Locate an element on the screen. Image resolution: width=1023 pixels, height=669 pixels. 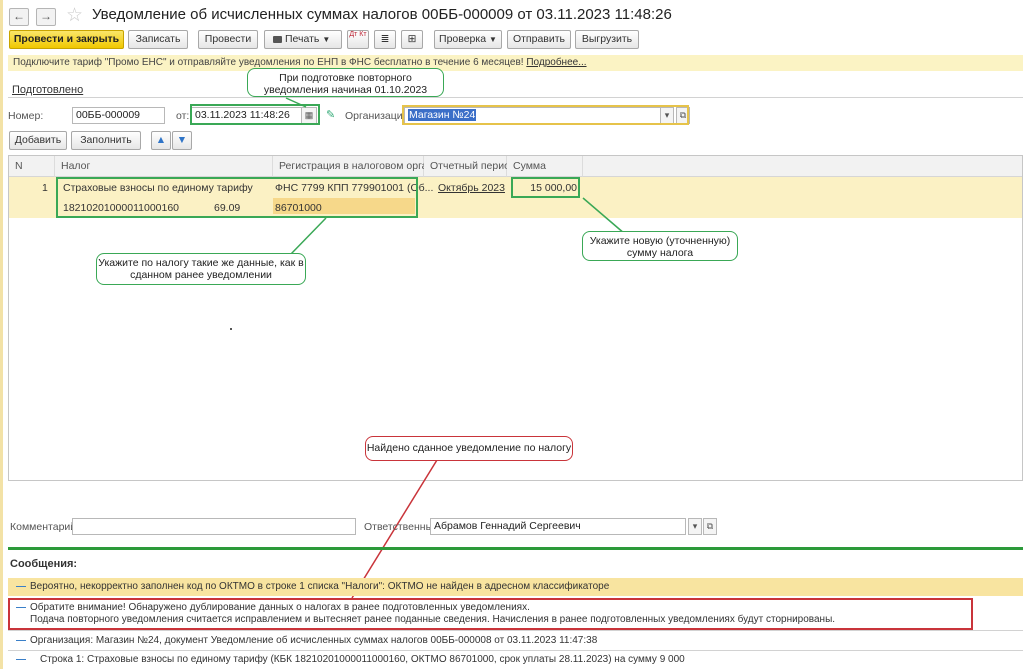
found-callout: Найдено сданное уведомление по налогу is located at coordinates (469, 448).